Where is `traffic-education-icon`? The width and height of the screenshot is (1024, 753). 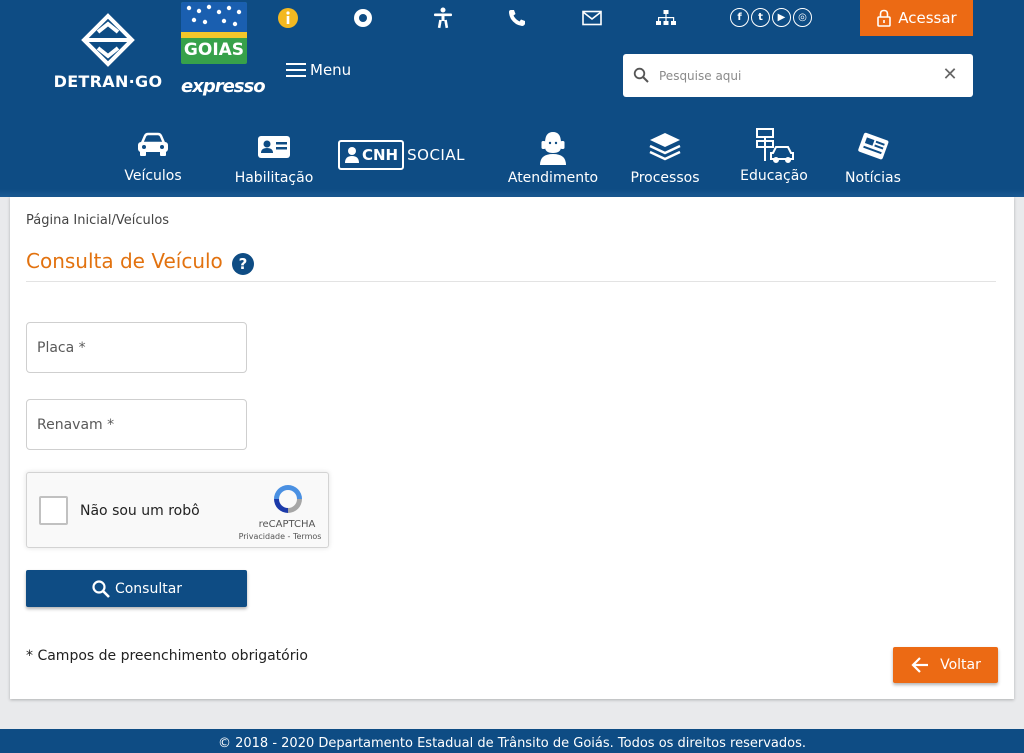 traffic-education-icon is located at coordinates (774, 145).